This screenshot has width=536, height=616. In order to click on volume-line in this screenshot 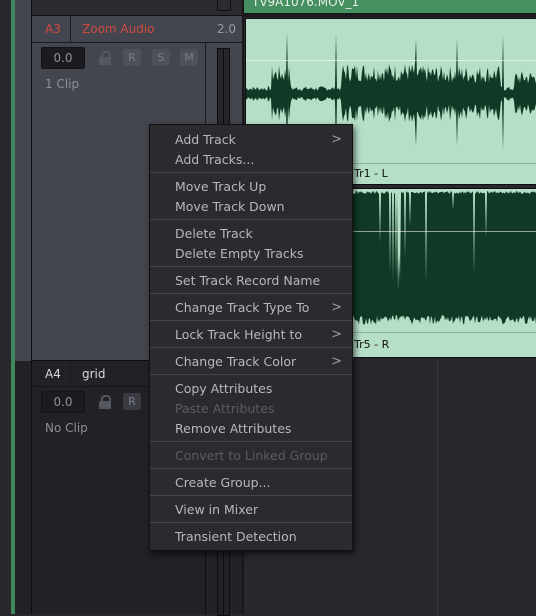, I will do `click(391, 60)`.